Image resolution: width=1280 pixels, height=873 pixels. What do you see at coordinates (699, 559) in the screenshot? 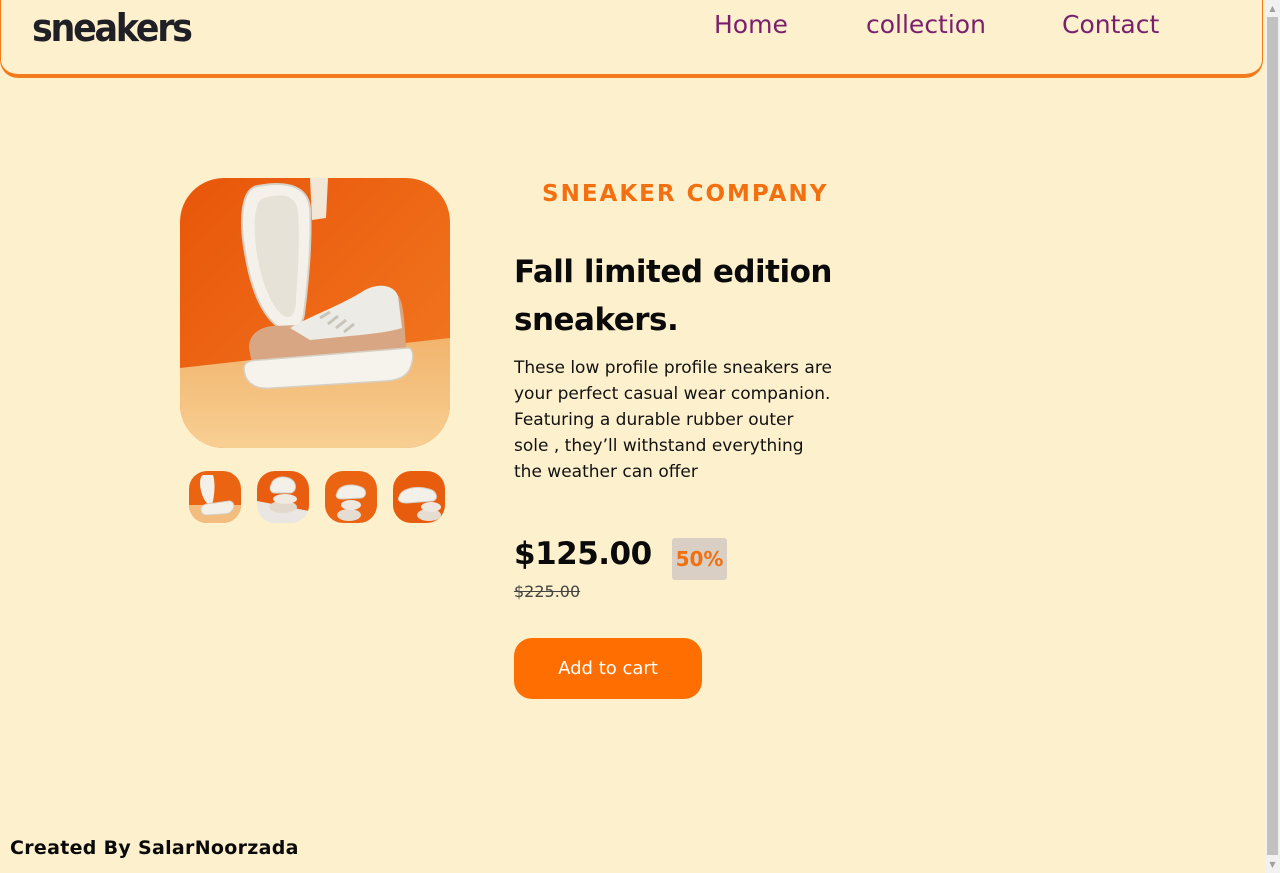
I see `discount-badge: 50%` at bounding box center [699, 559].